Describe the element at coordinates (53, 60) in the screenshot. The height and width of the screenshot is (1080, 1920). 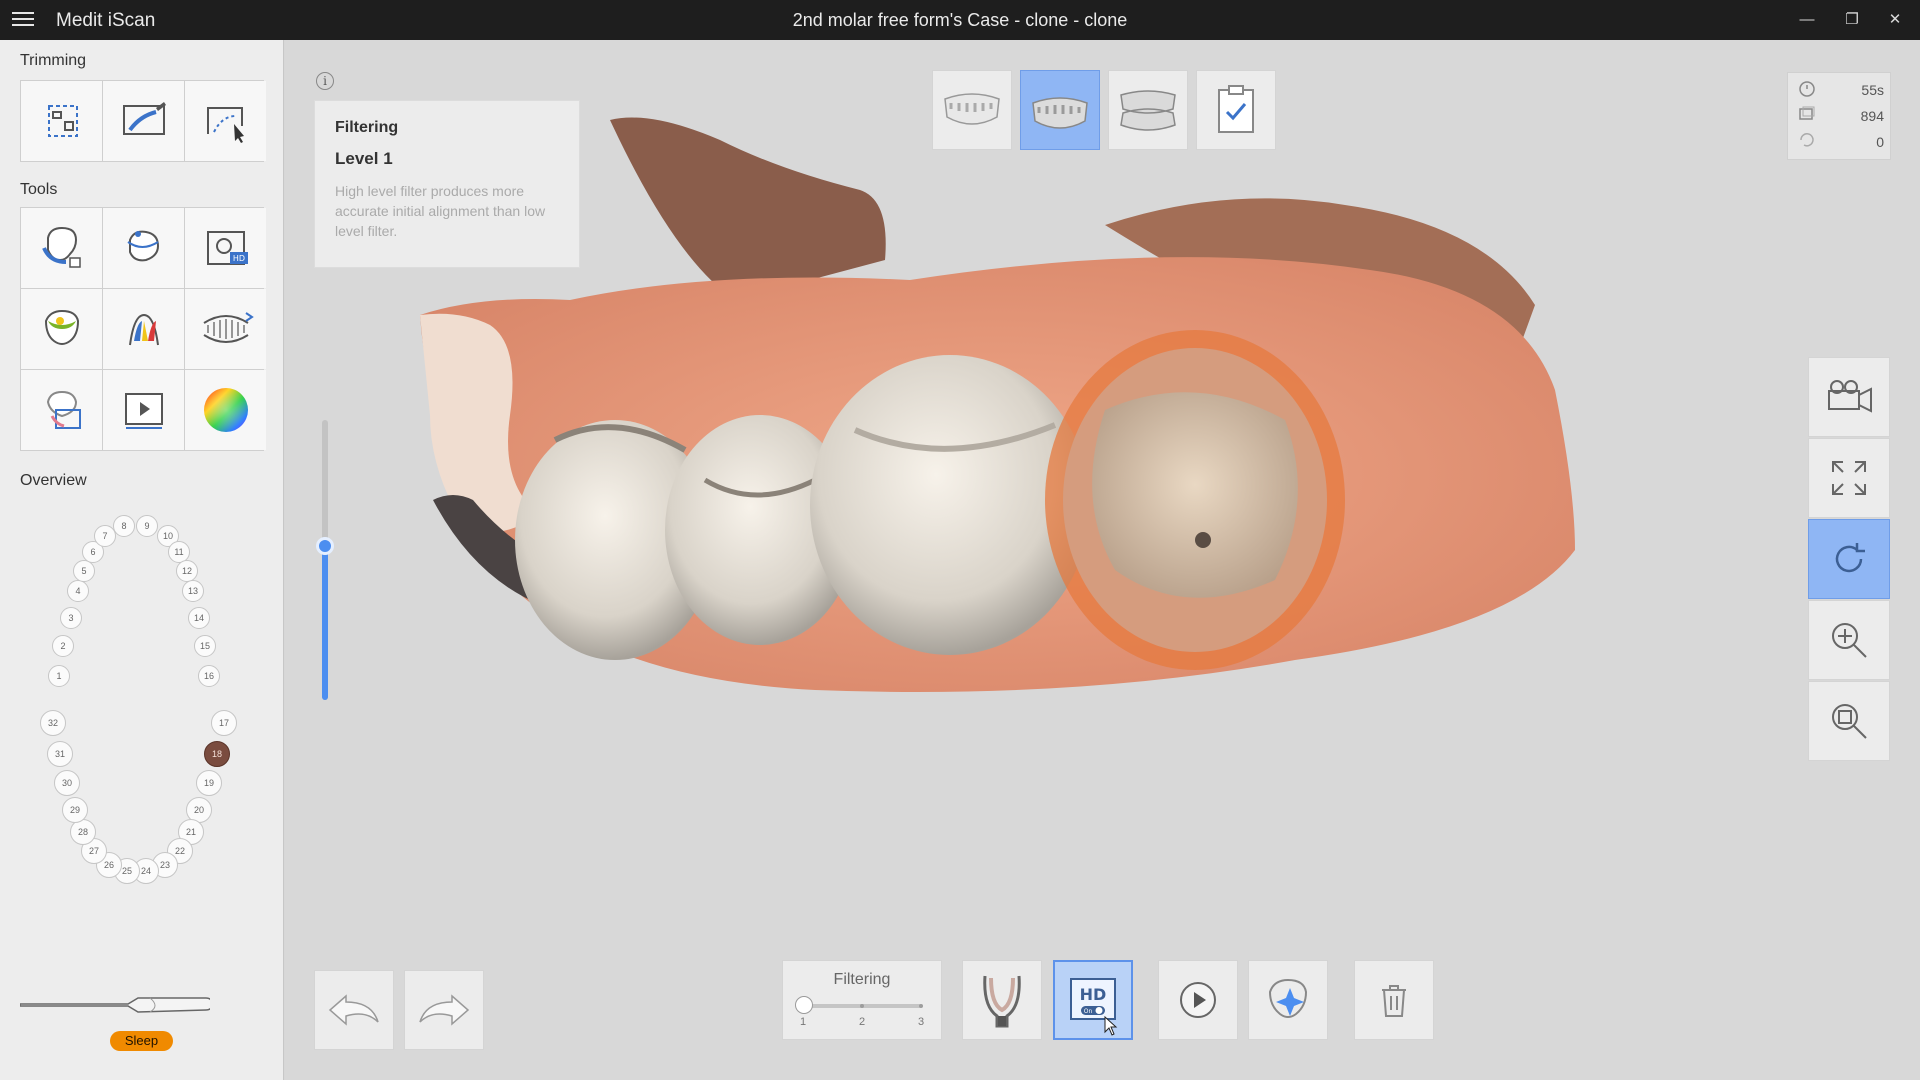
I see `trimming-label: Trimming` at that location.